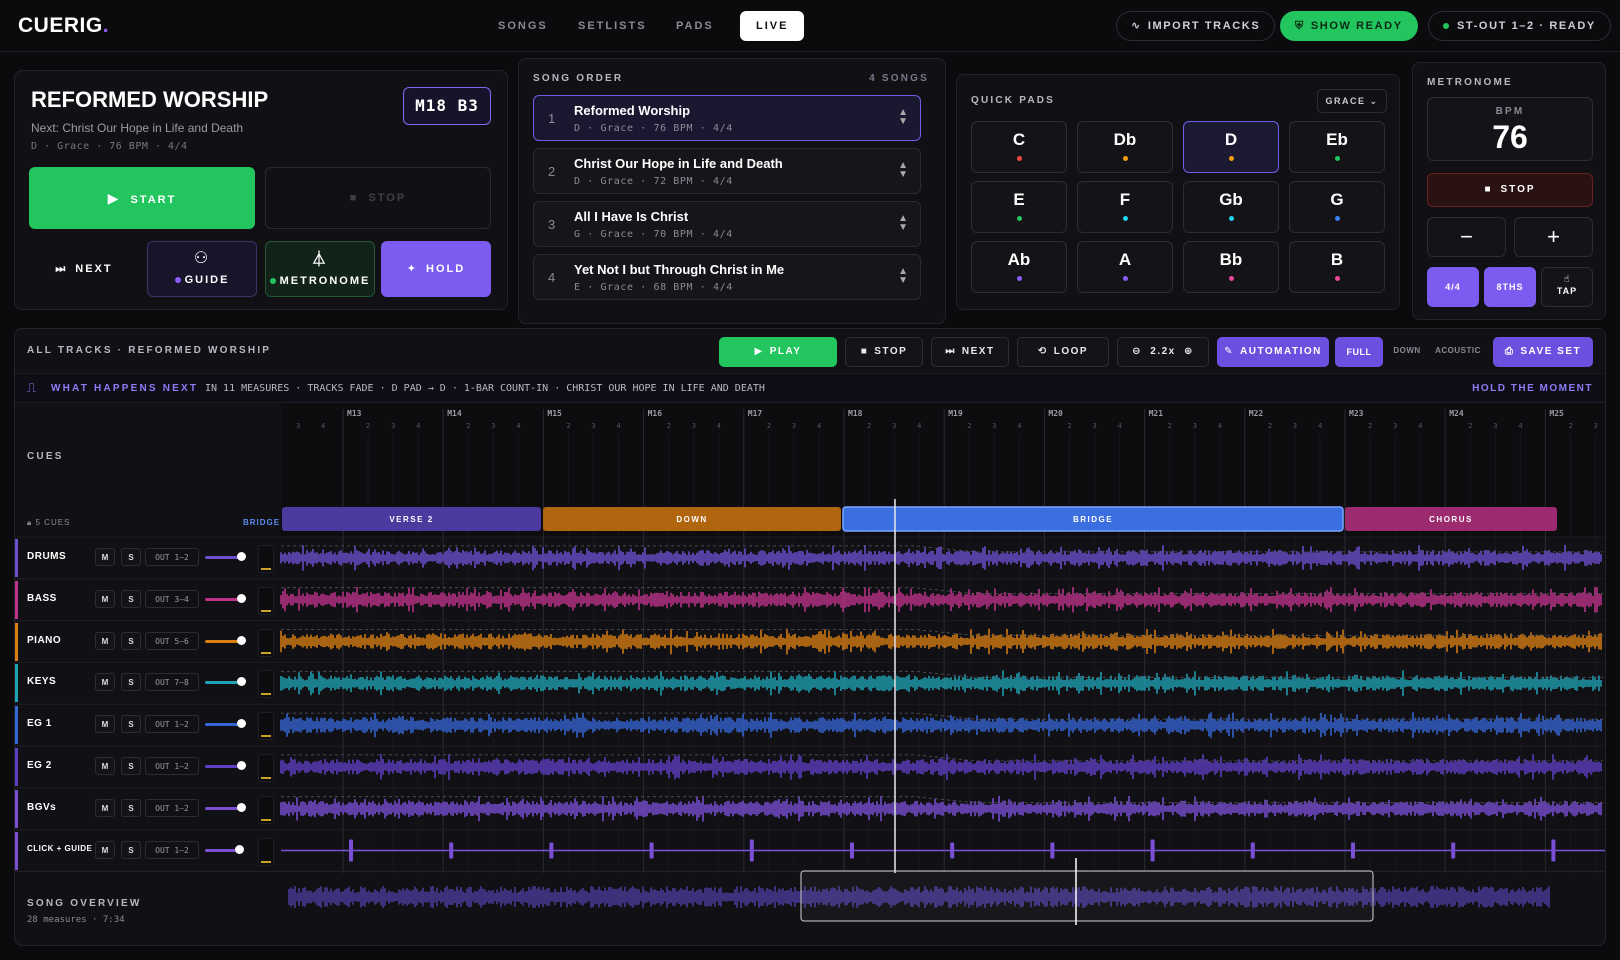 The height and width of the screenshot is (960, 1620). I want to click on subdivision-button: 8THS, so click(1510, 287).